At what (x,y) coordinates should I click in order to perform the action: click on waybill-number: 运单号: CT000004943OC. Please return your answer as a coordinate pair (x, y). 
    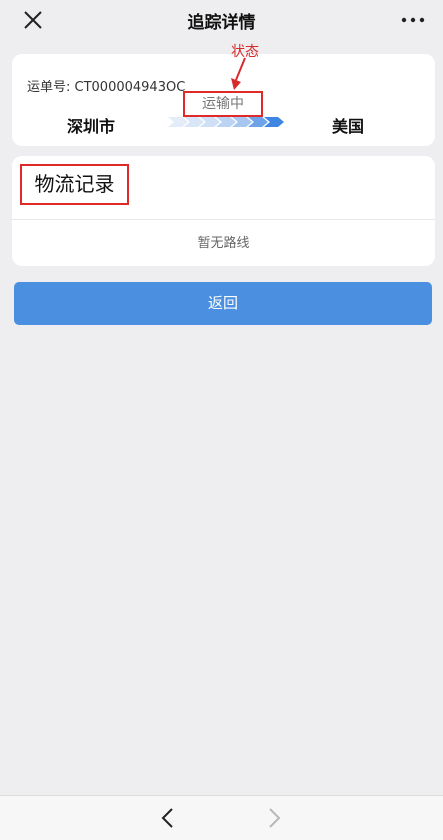
    Looking at the image, I should click on (106, 87).